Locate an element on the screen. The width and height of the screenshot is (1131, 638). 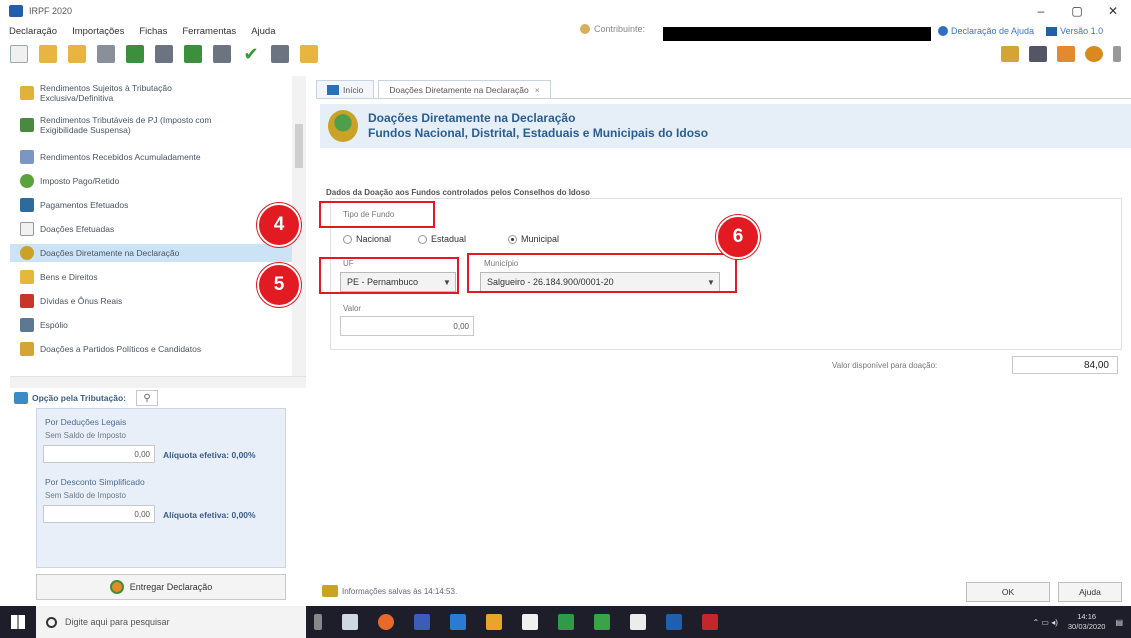
print-preview-icon is located at coordinates (164, 54).